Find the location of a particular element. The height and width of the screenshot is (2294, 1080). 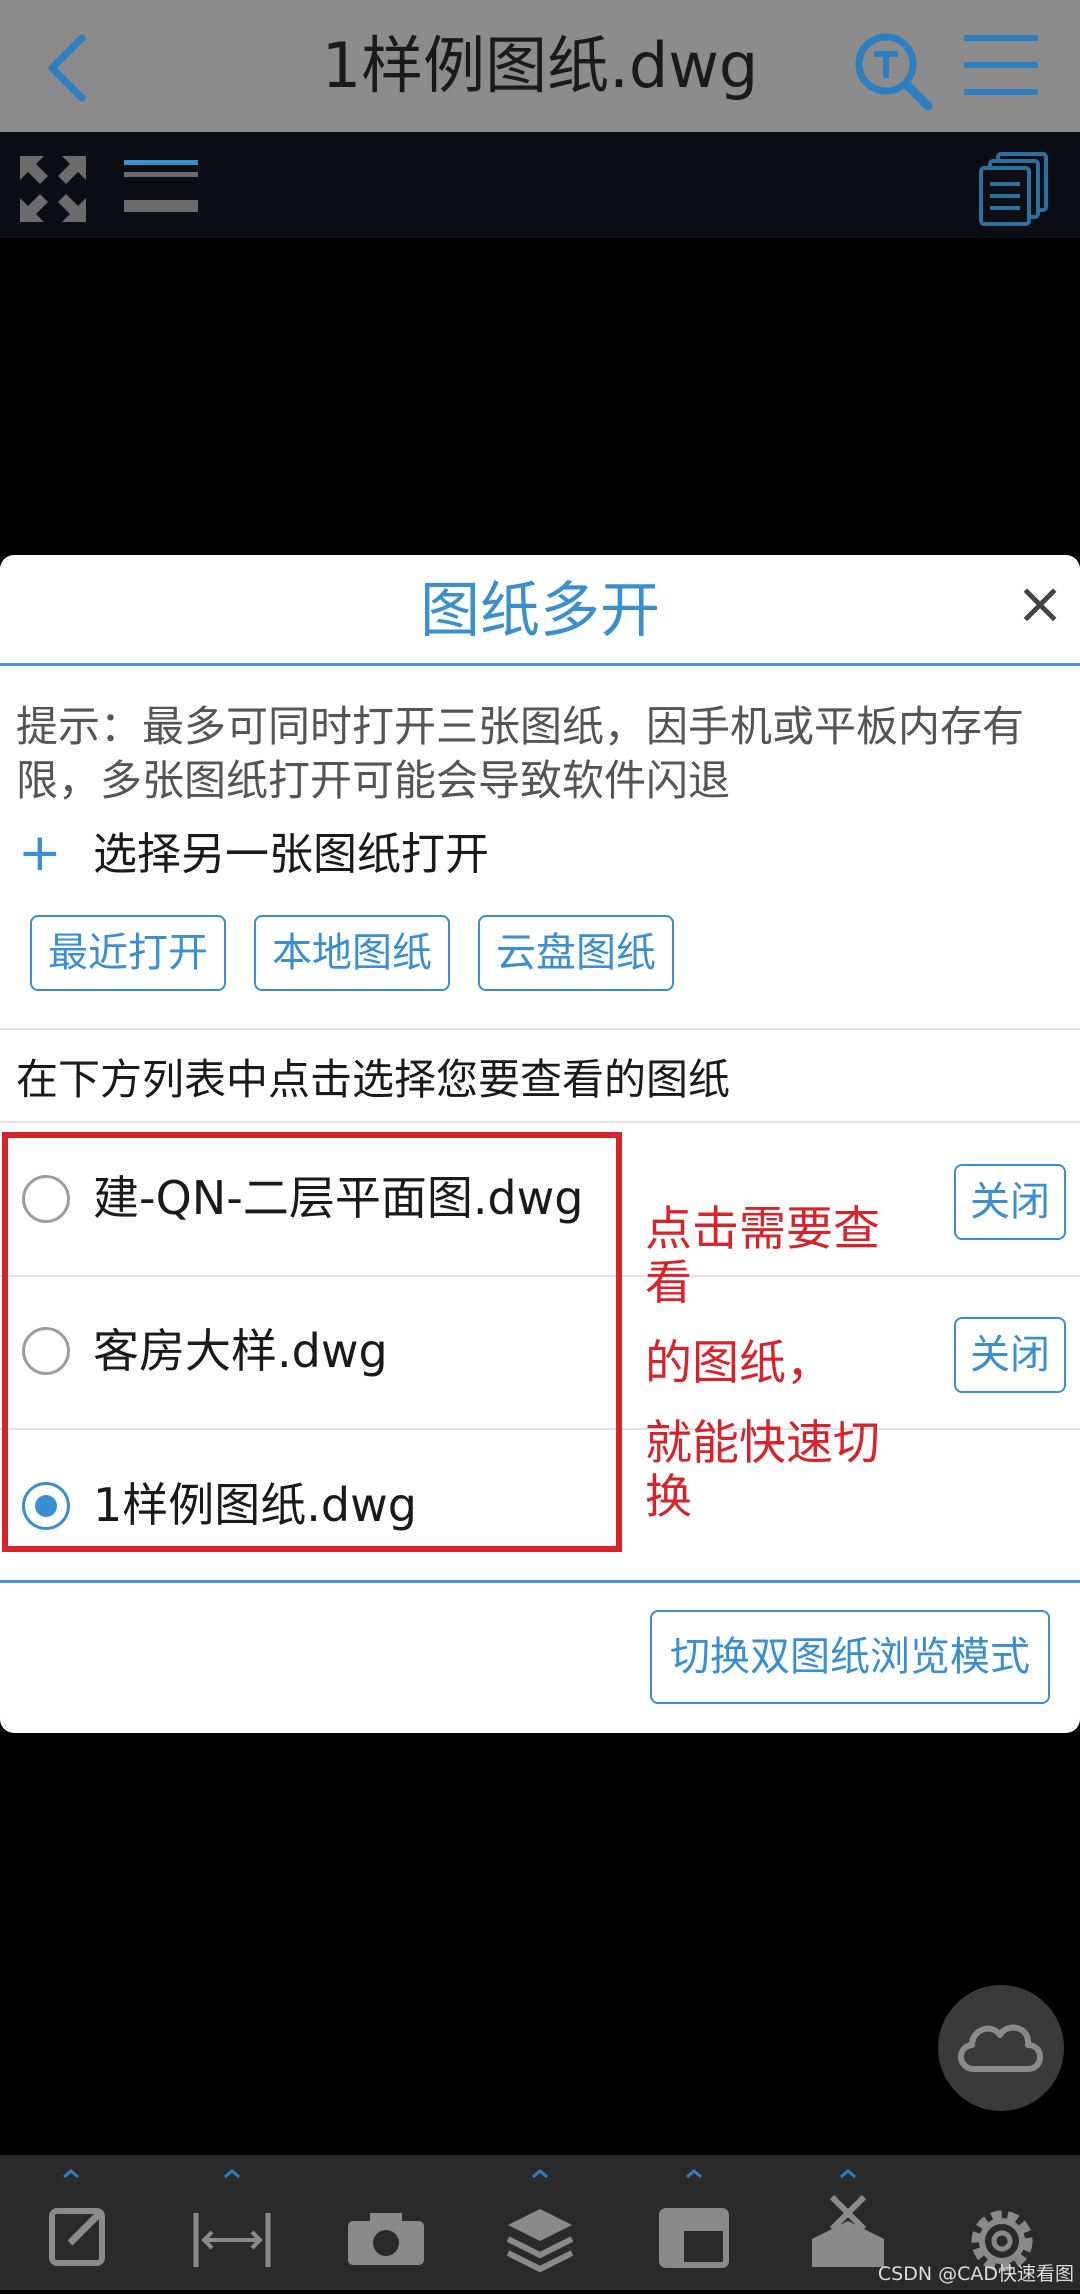

fullscreen-icon is located at coordinates (53, 189).